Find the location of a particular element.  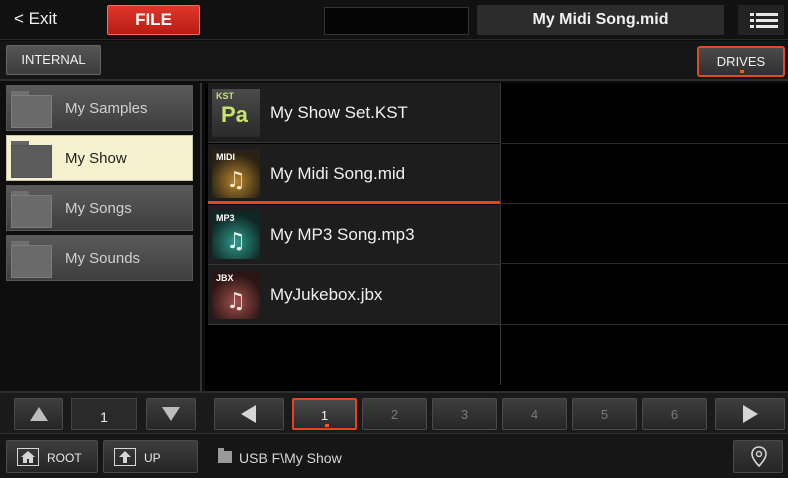

folder-scroll-down-button is located at coordinates (171, 414).